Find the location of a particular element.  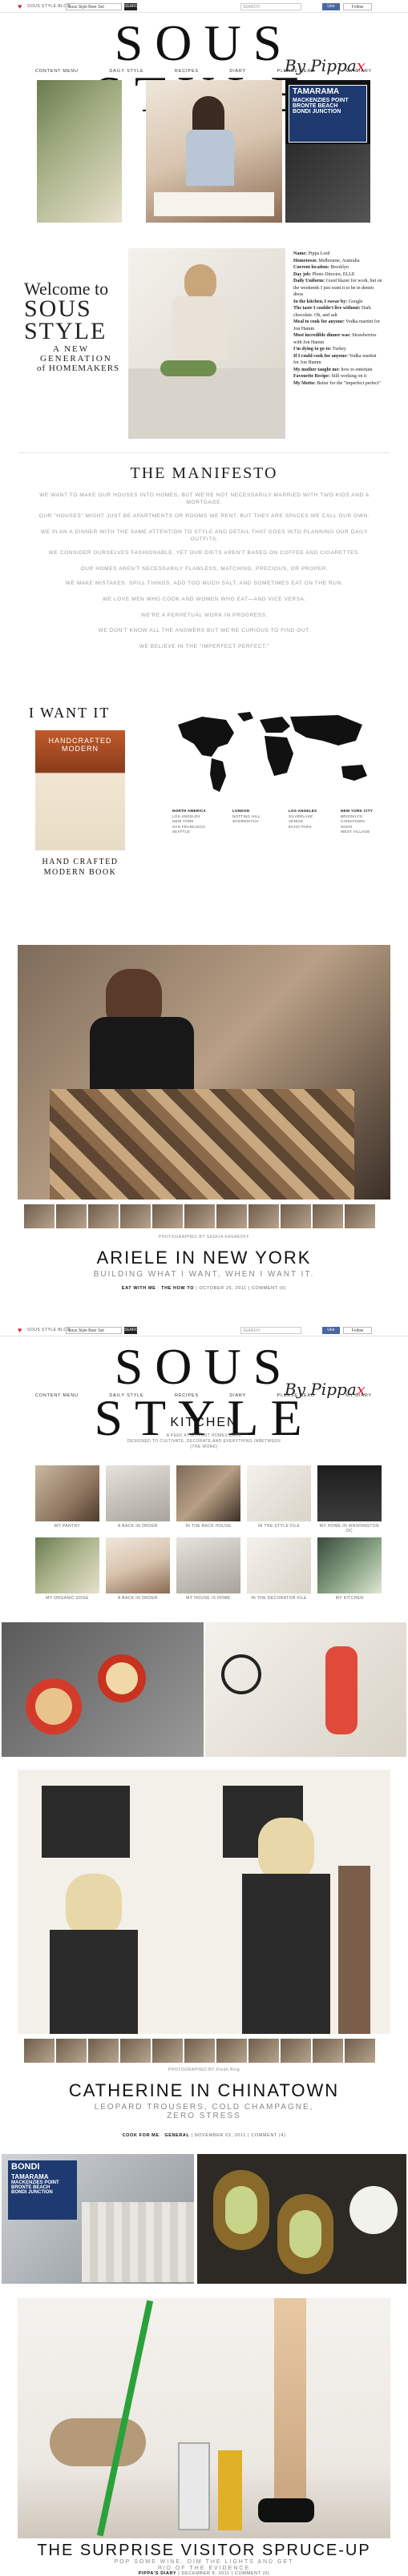

post-category-link: PIPPA'S DIARY is located at coordinates (157, 2573).